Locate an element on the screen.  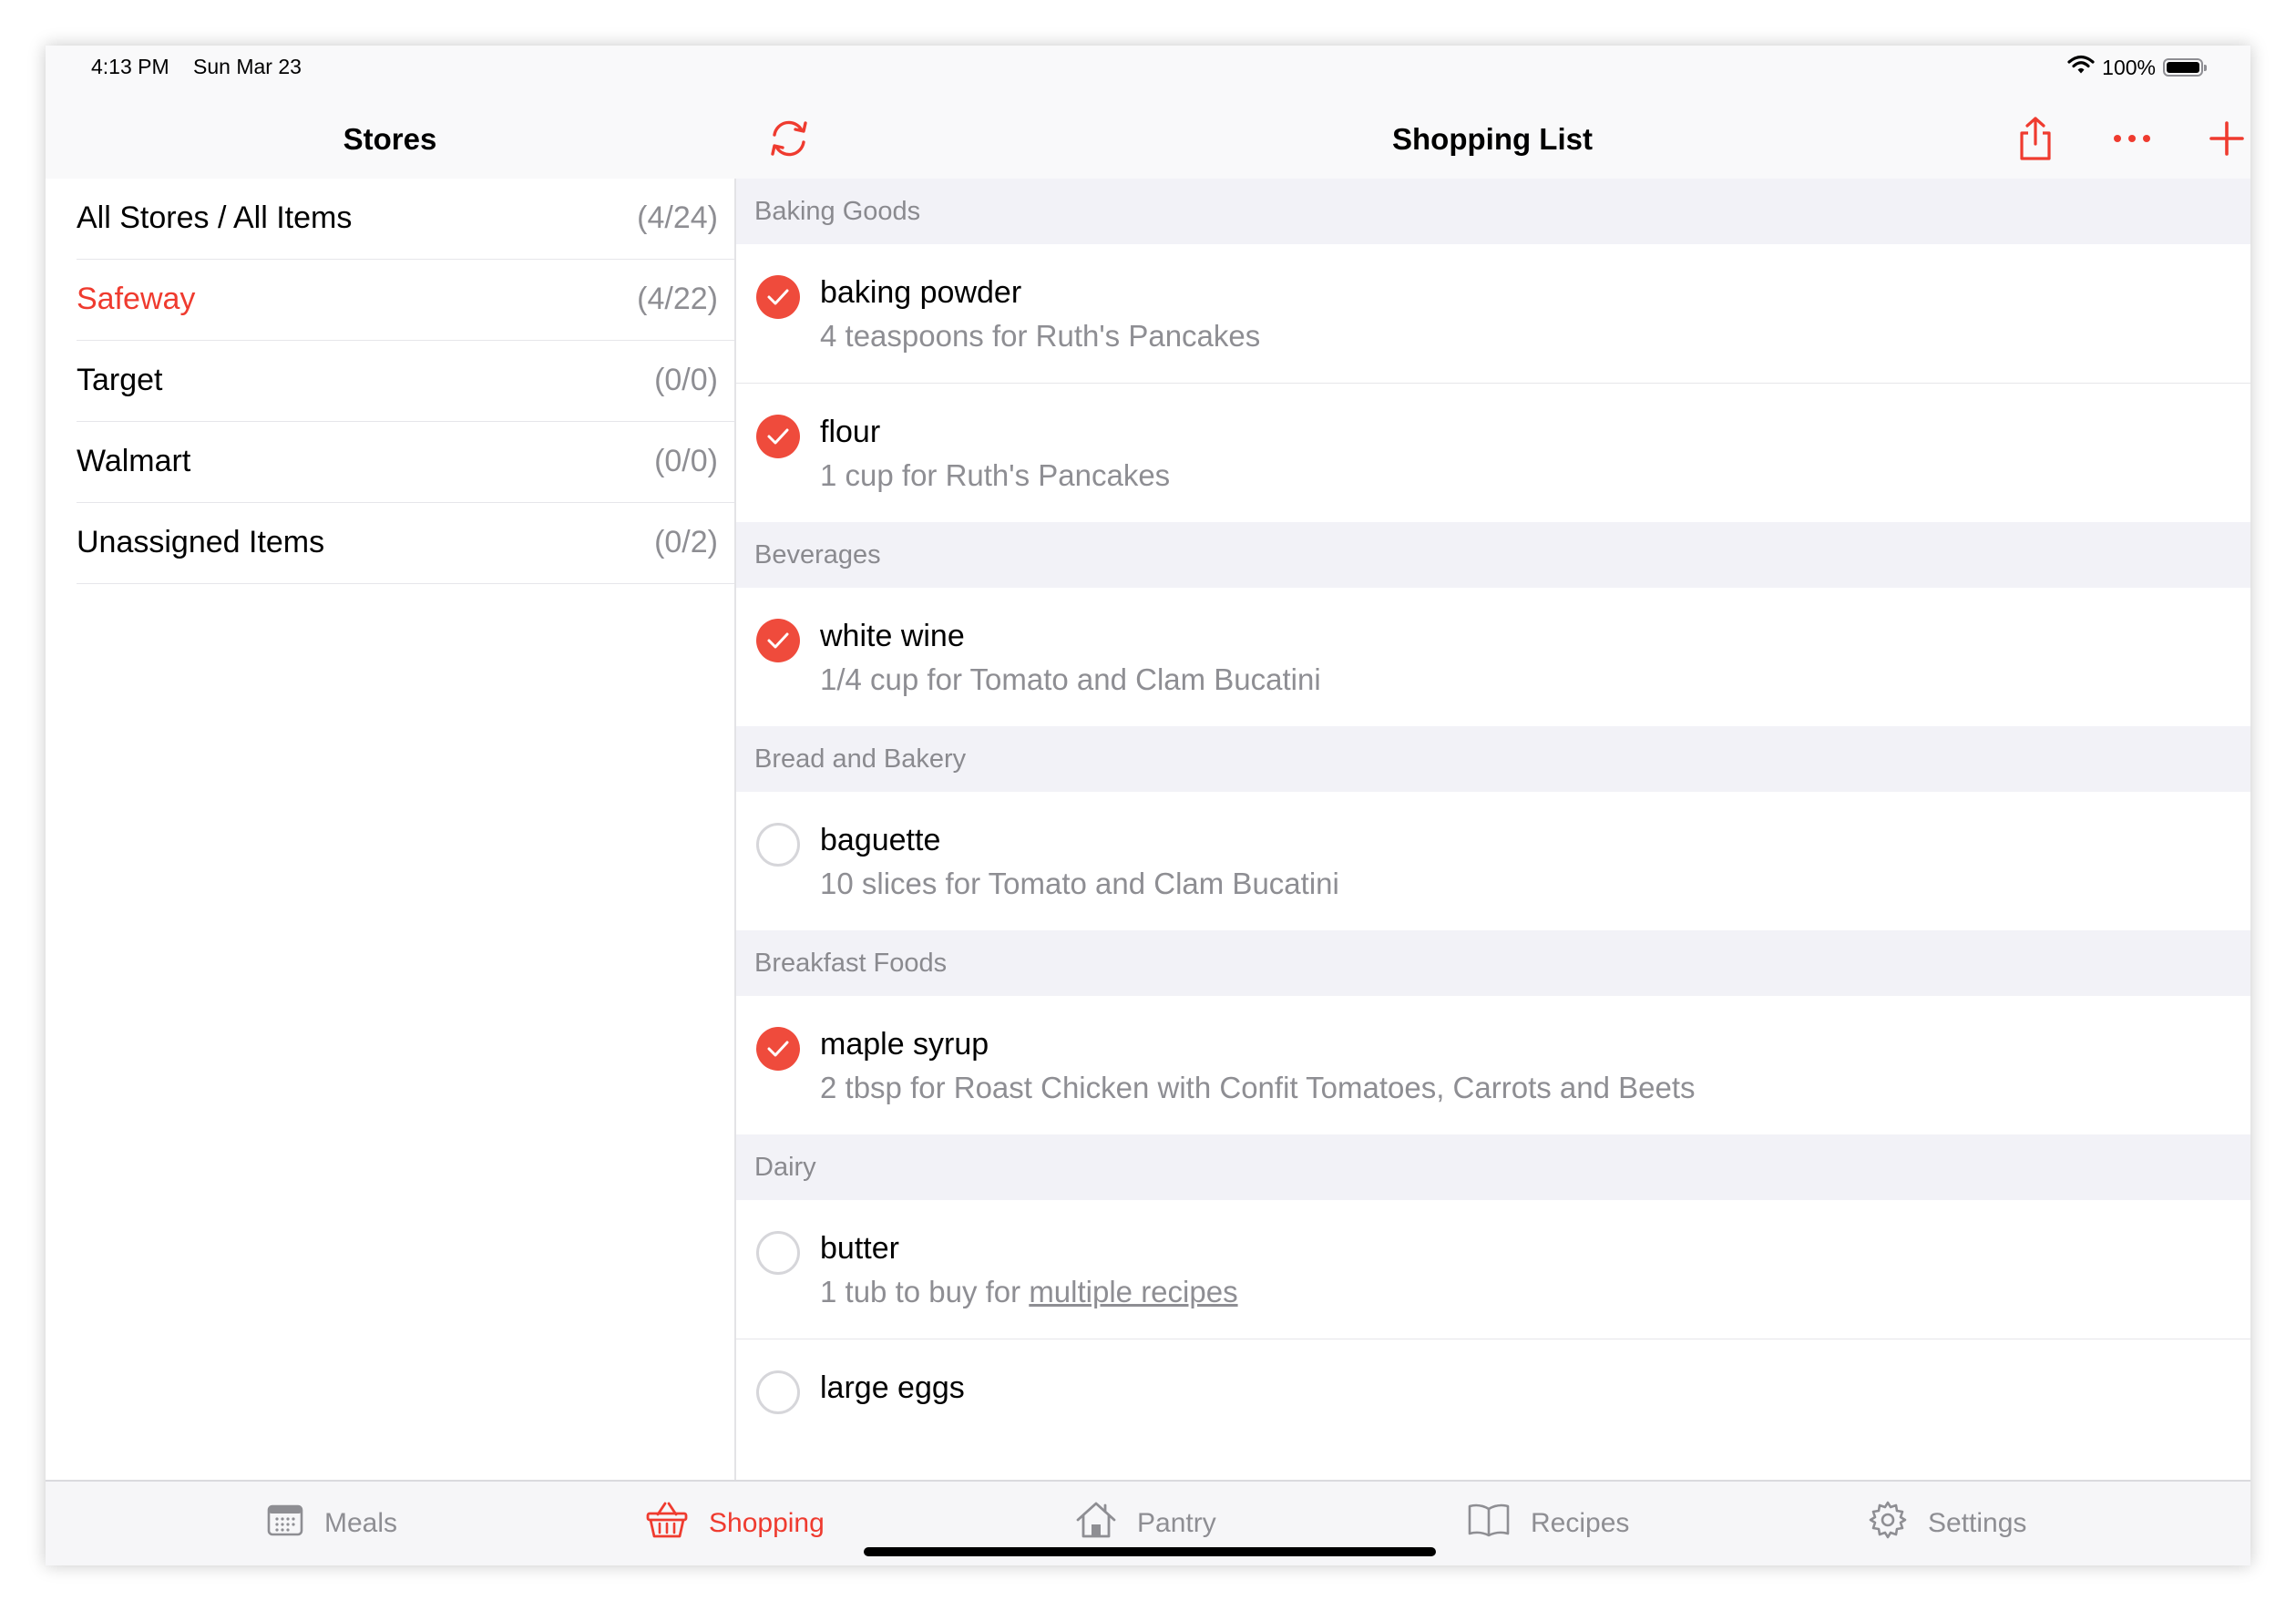
list-item: flour 1 cup for Ruth's Pancakes is located at coordinates (1493, 453).